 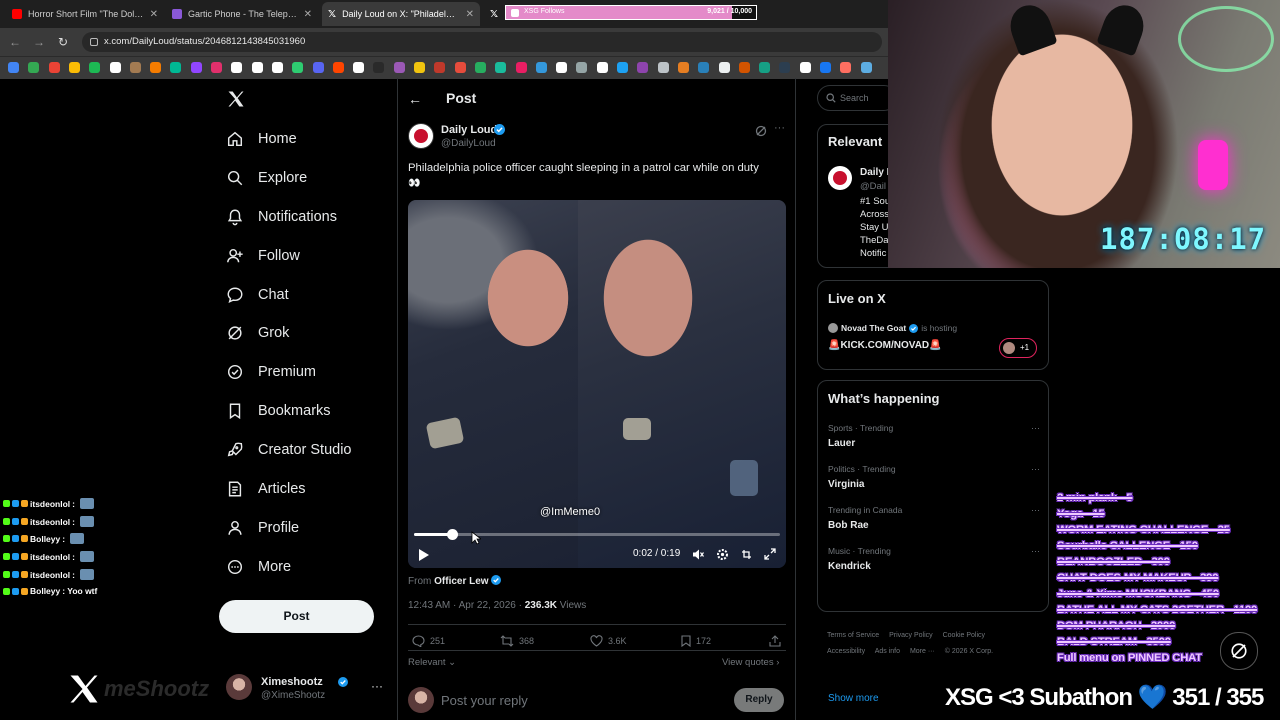 What do you see at coordinates (258, 567) in the screenshot?
I see `sidebar-item-more: More` at bounding box center [258, 567].